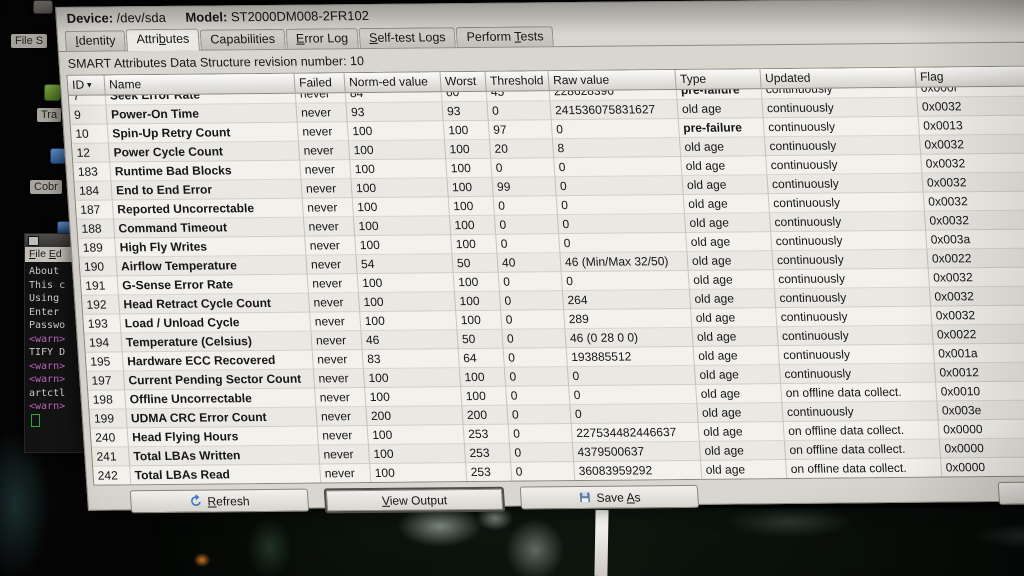 The width and height of the screenshot is (1024, 576). What do you see at coordinates (217, 342) in the screenshot?
I see `cell-name: Temperature (Celsius)` at bounding box center [217, 342].